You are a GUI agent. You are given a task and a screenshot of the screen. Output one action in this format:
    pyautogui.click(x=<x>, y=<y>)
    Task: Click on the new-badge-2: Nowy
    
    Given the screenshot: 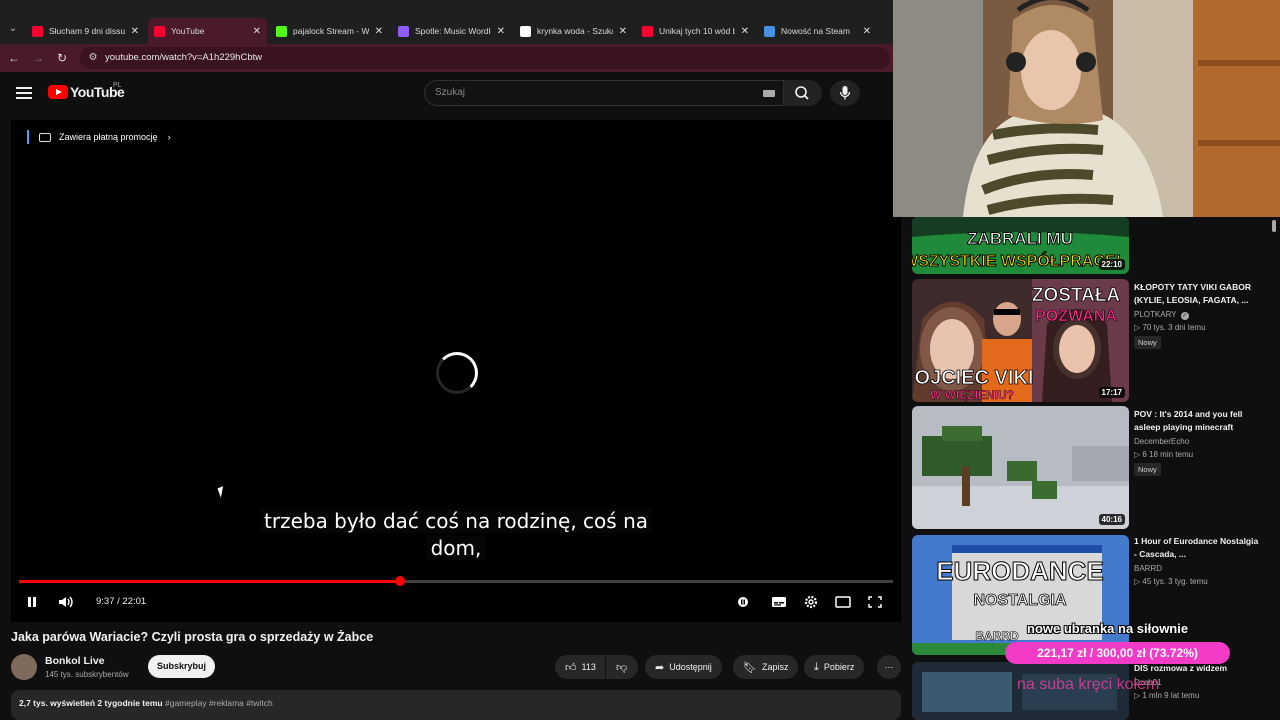 What is the action you would take?
    pyautogui.click(x=1147, y=342)
    